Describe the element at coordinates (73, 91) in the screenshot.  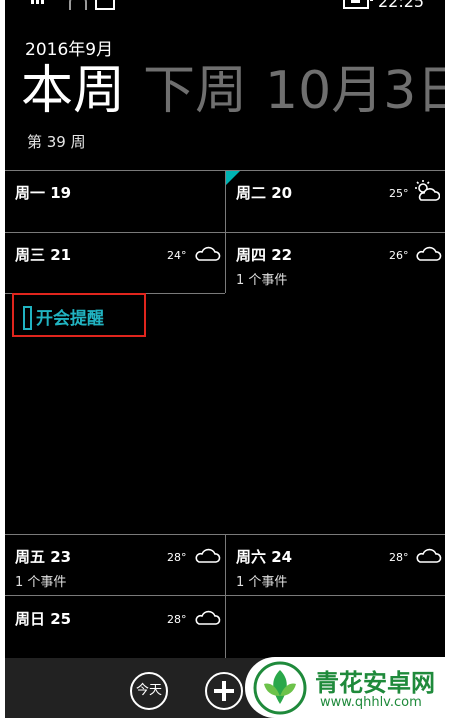
I see `pivot-this-week: 本周` at that location.